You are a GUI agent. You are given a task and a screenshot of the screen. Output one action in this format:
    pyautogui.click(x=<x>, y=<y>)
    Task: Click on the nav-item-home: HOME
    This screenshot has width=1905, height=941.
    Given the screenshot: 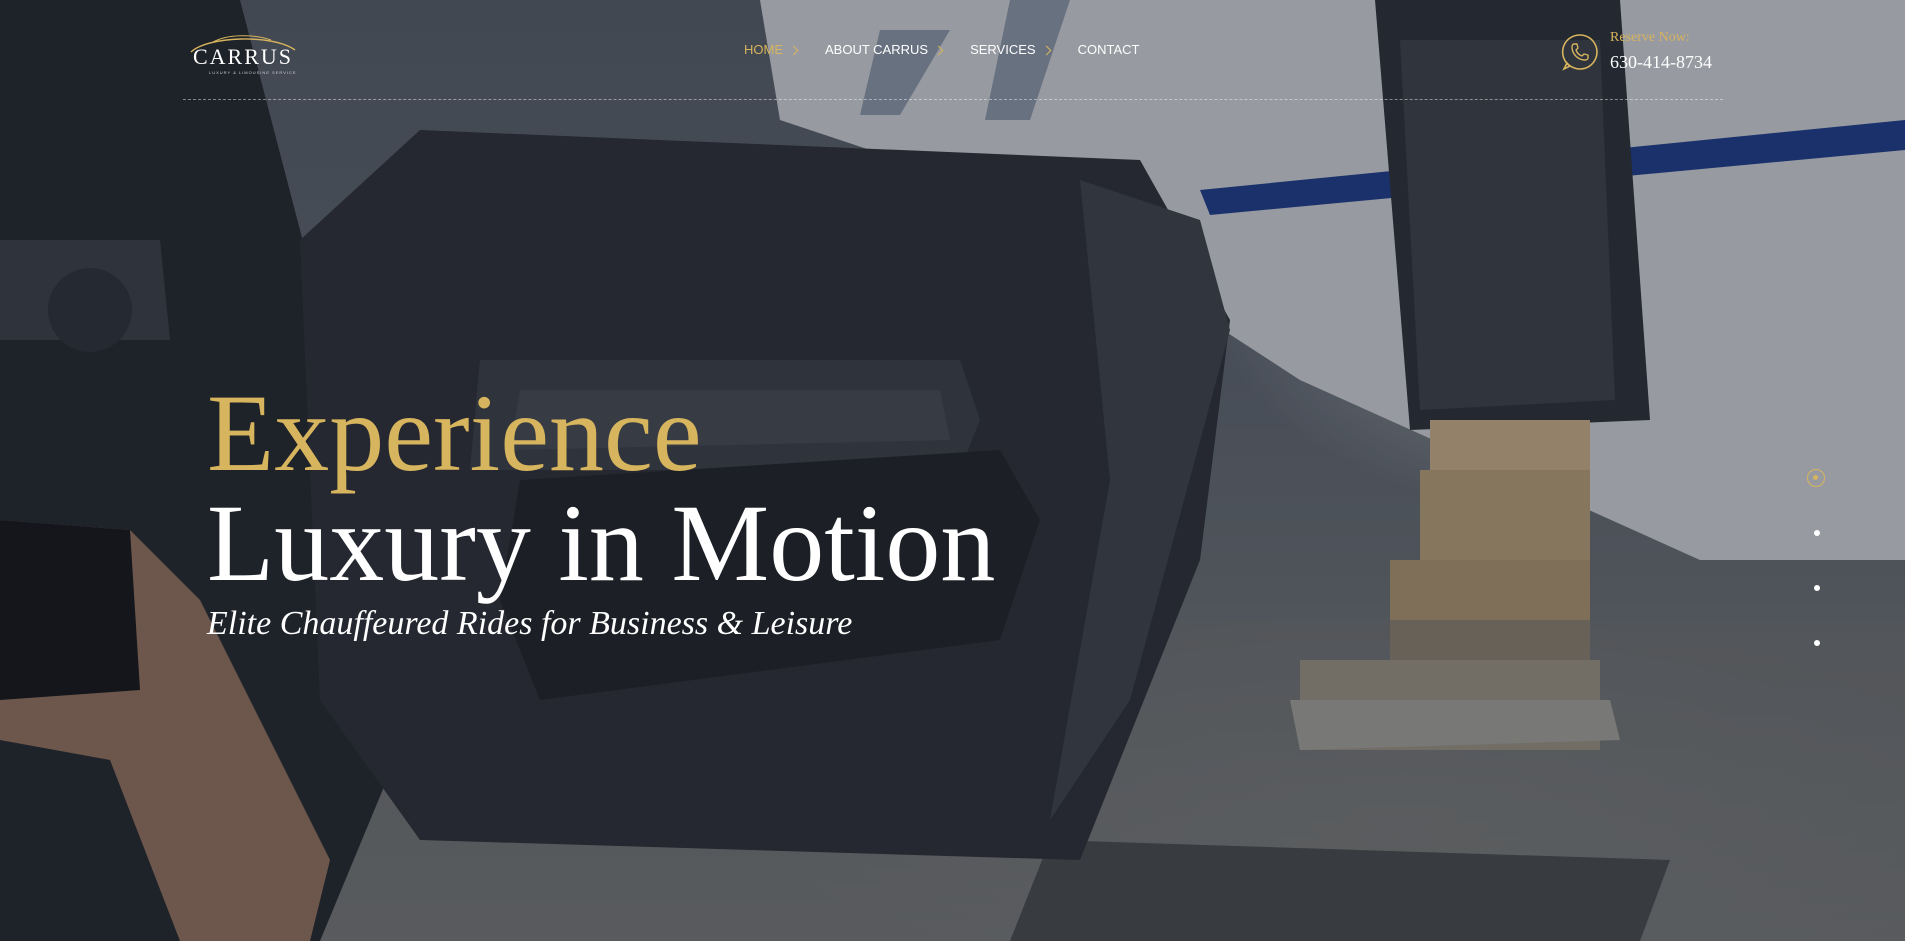 What is the action you would take?
    pyautogui.click(x=771, y=49)
    